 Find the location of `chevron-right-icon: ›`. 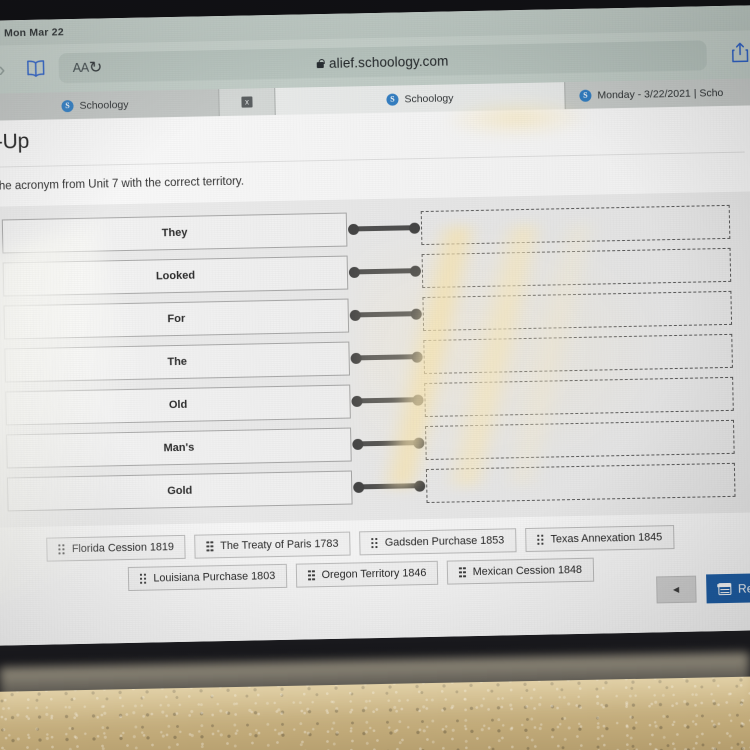

chevron-right-icon: › is located at coordinates (3, 69).